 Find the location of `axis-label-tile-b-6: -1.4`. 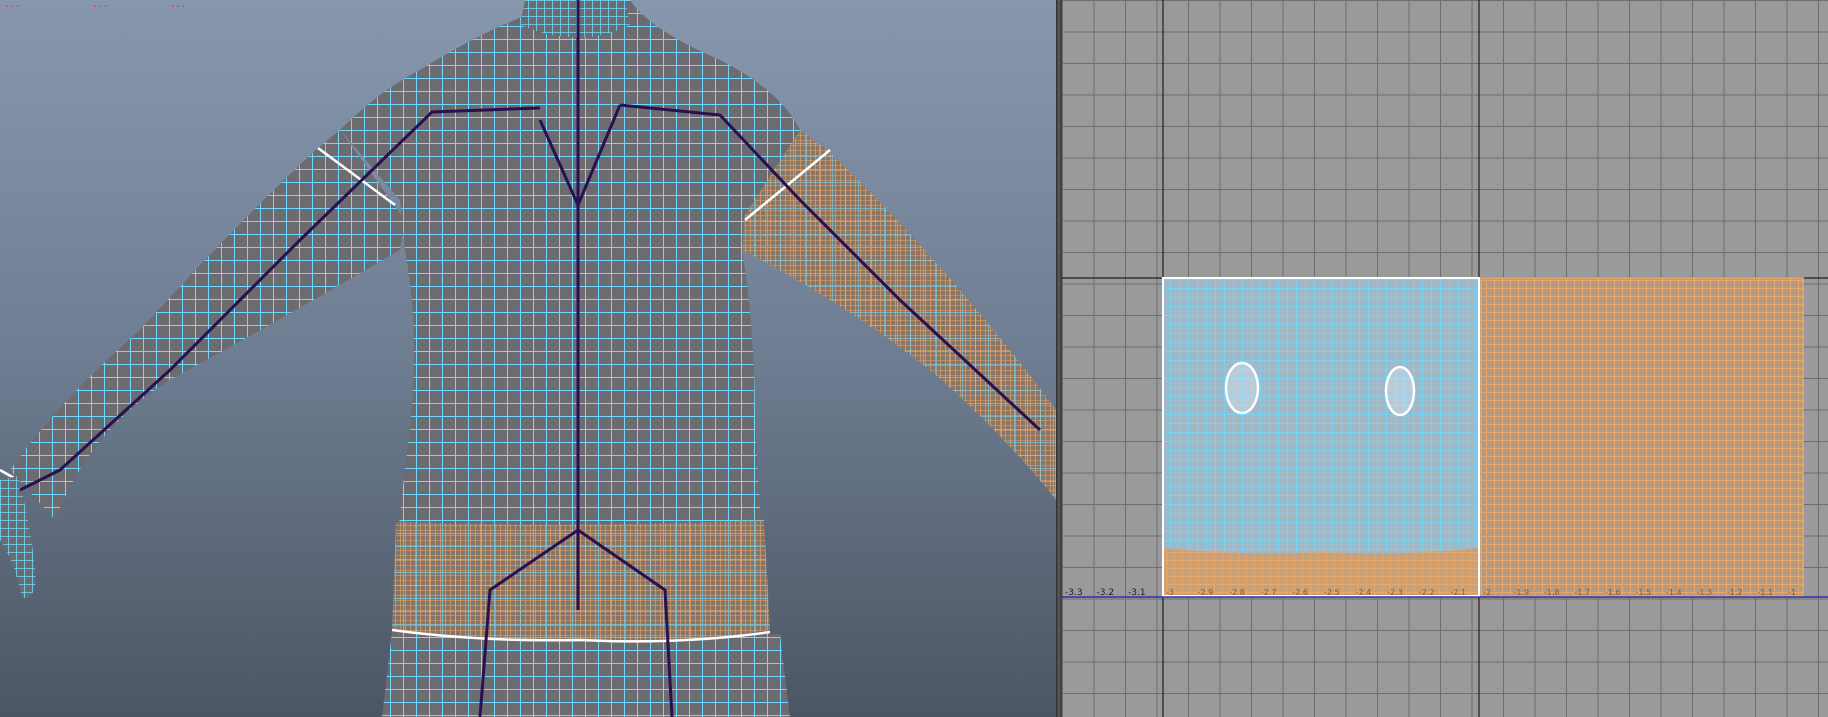

axis-label-tile-b-6: -1.4 is located at coordinates (1674, 592).